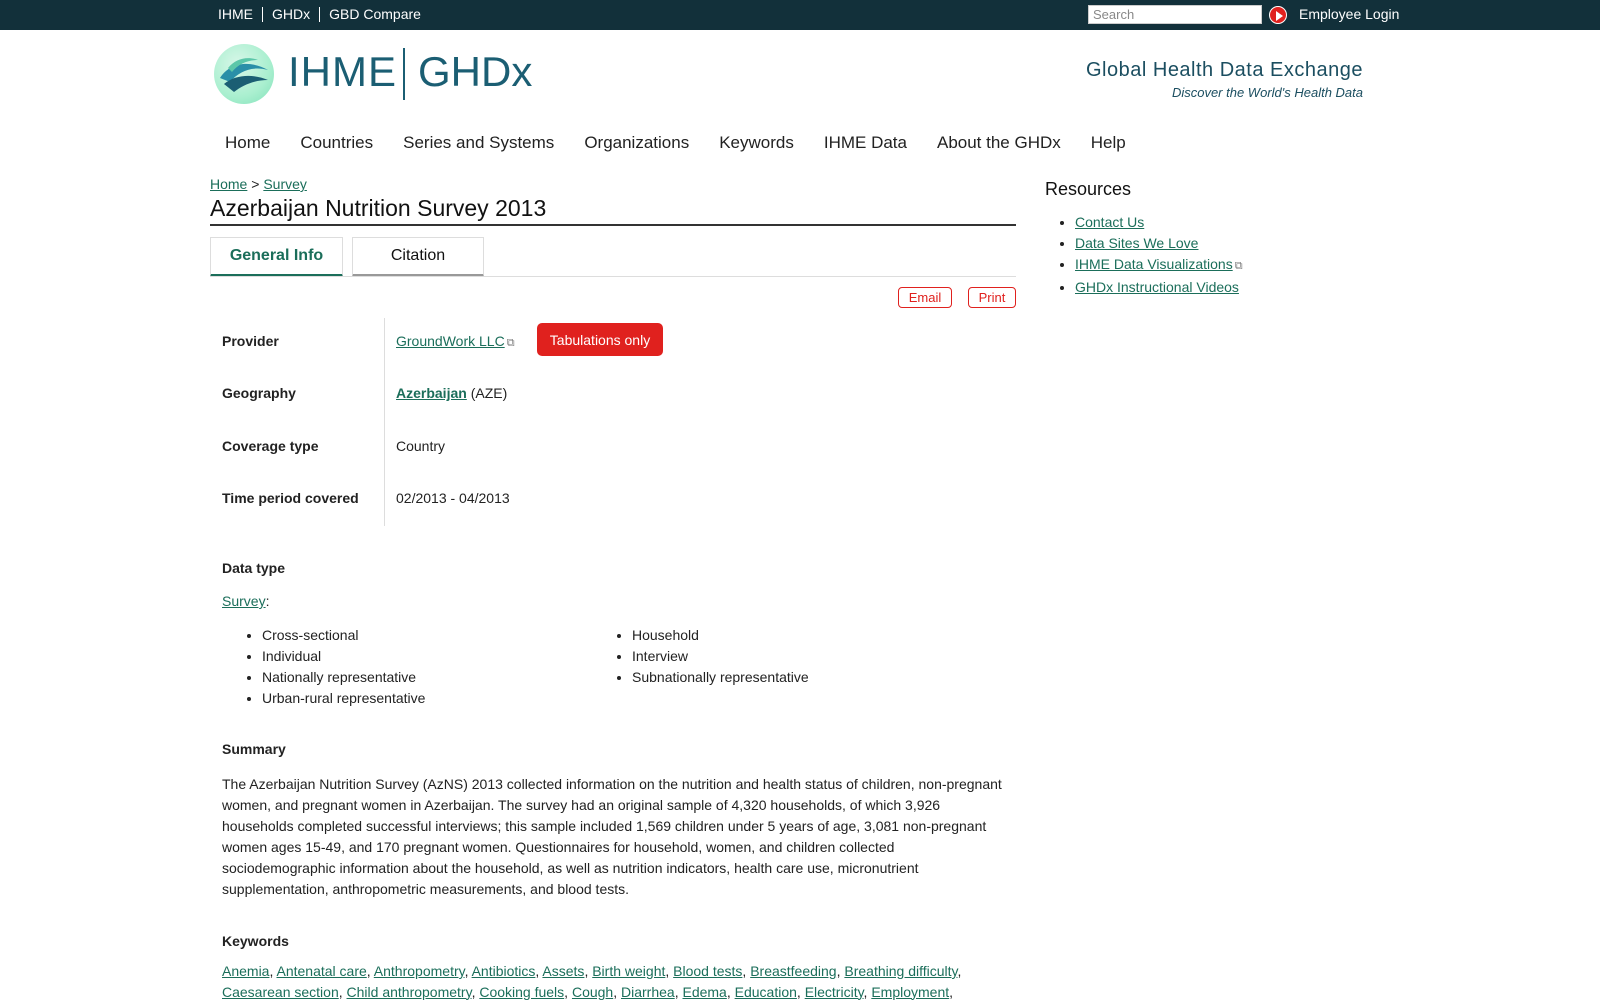 The image size is (1600, 1002). I want to click on geography-value: Azerbaijan (AZE), so click(451, 393).